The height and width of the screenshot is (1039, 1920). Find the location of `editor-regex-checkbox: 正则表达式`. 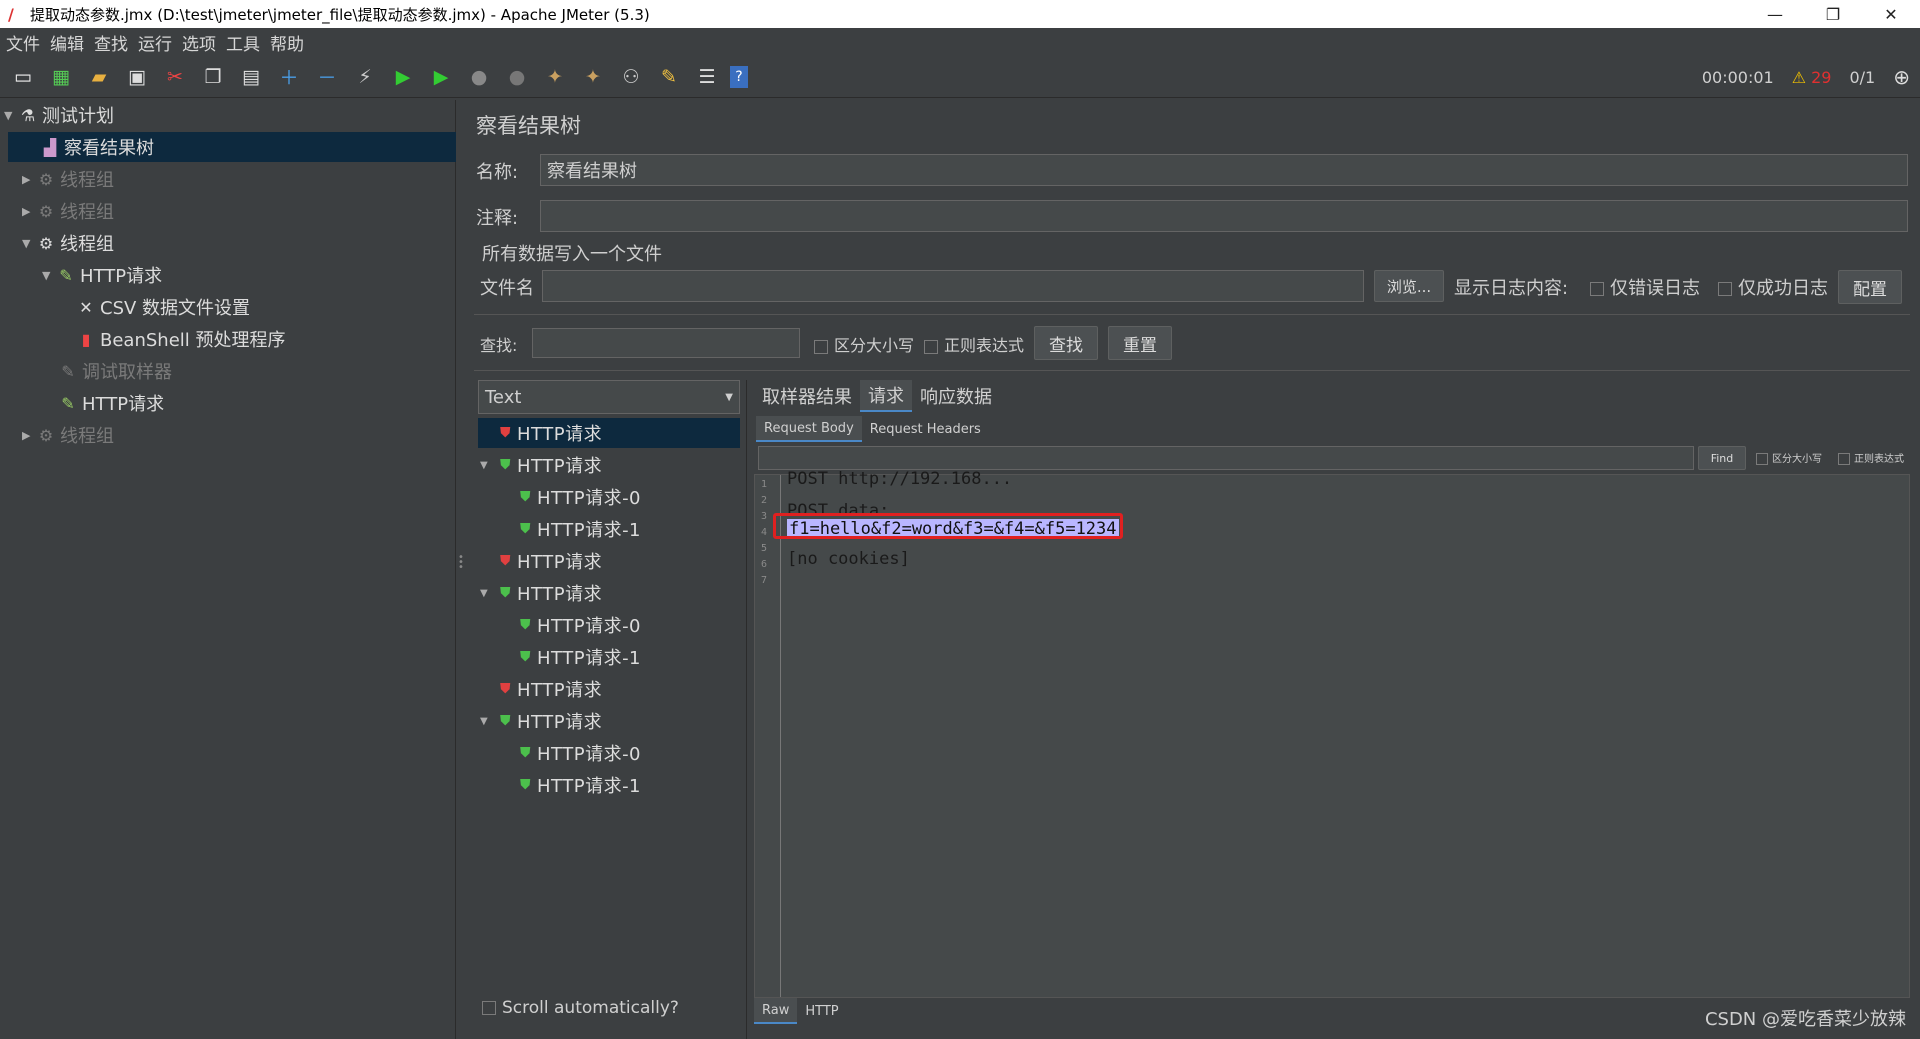

editor-regex-checkbox: 正则表达式 is located at coordinates (1871, 457).